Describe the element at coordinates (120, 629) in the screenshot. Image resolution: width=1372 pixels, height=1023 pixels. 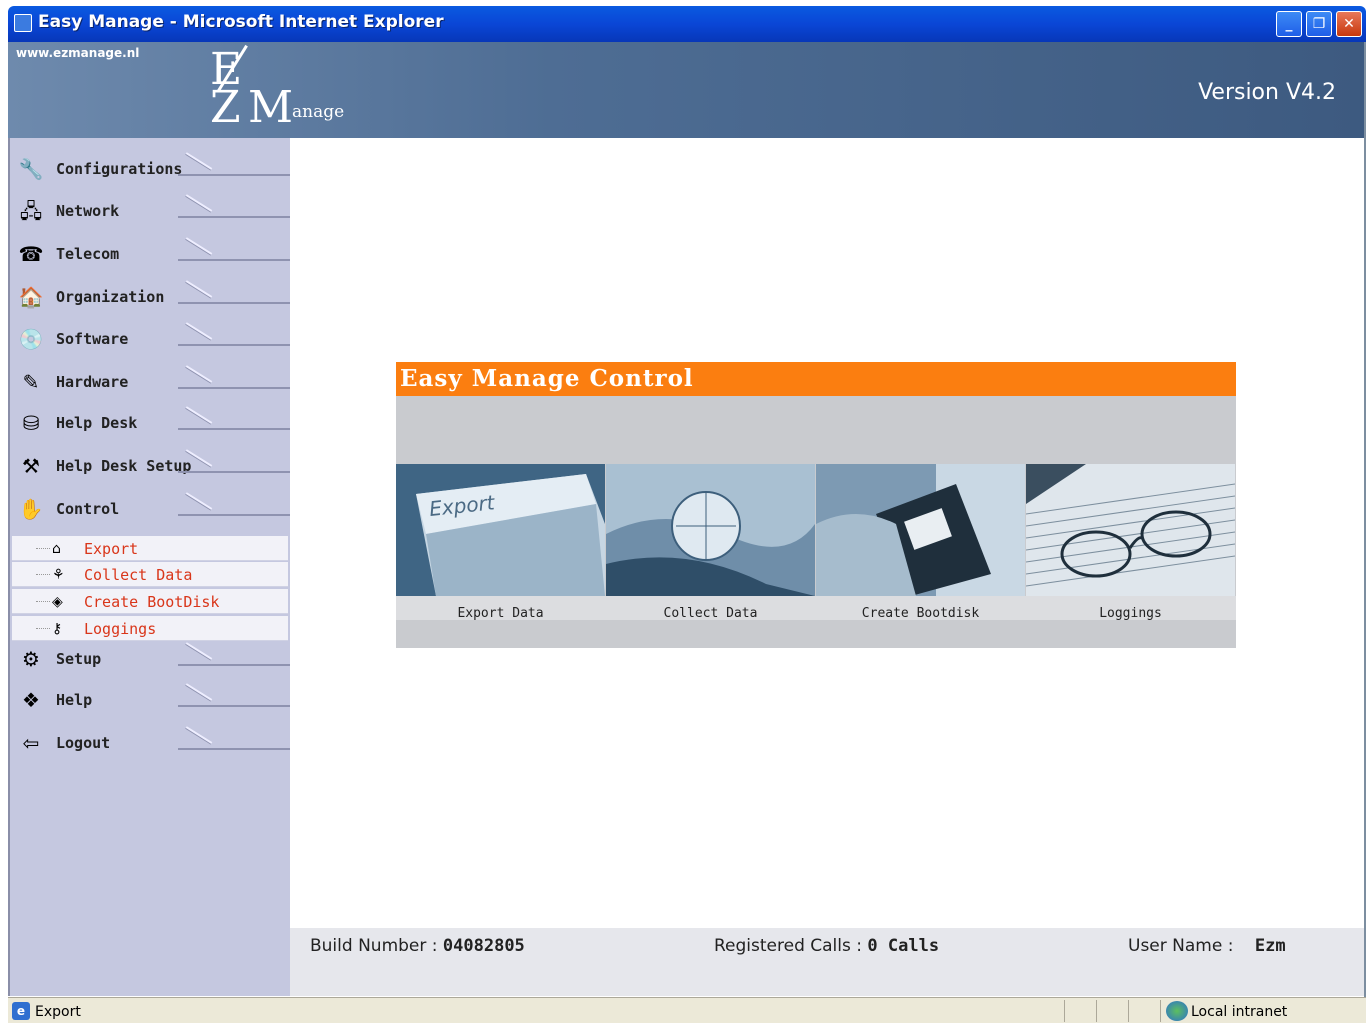
I see `submenu-item-label: Loggings` at that location.